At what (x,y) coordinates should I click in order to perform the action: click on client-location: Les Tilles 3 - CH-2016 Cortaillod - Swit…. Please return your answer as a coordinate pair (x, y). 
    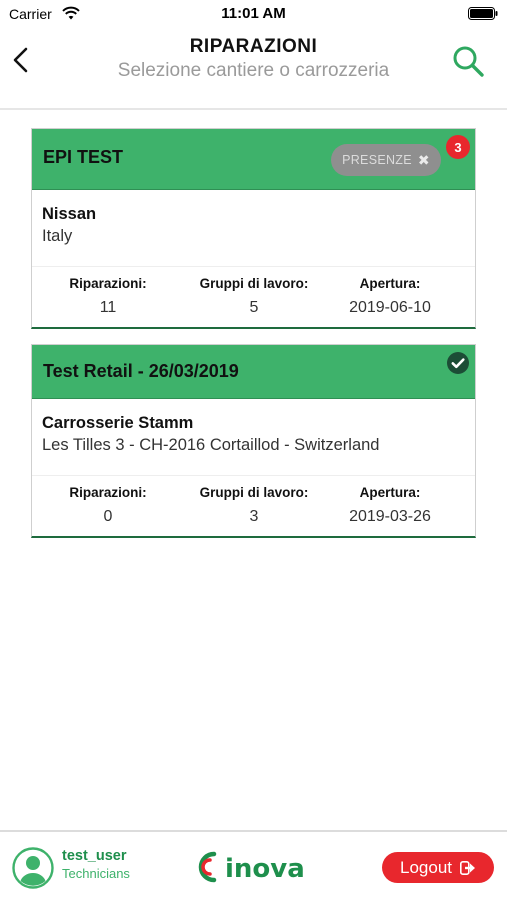
    Looking at the image, I should click on (211, 445).